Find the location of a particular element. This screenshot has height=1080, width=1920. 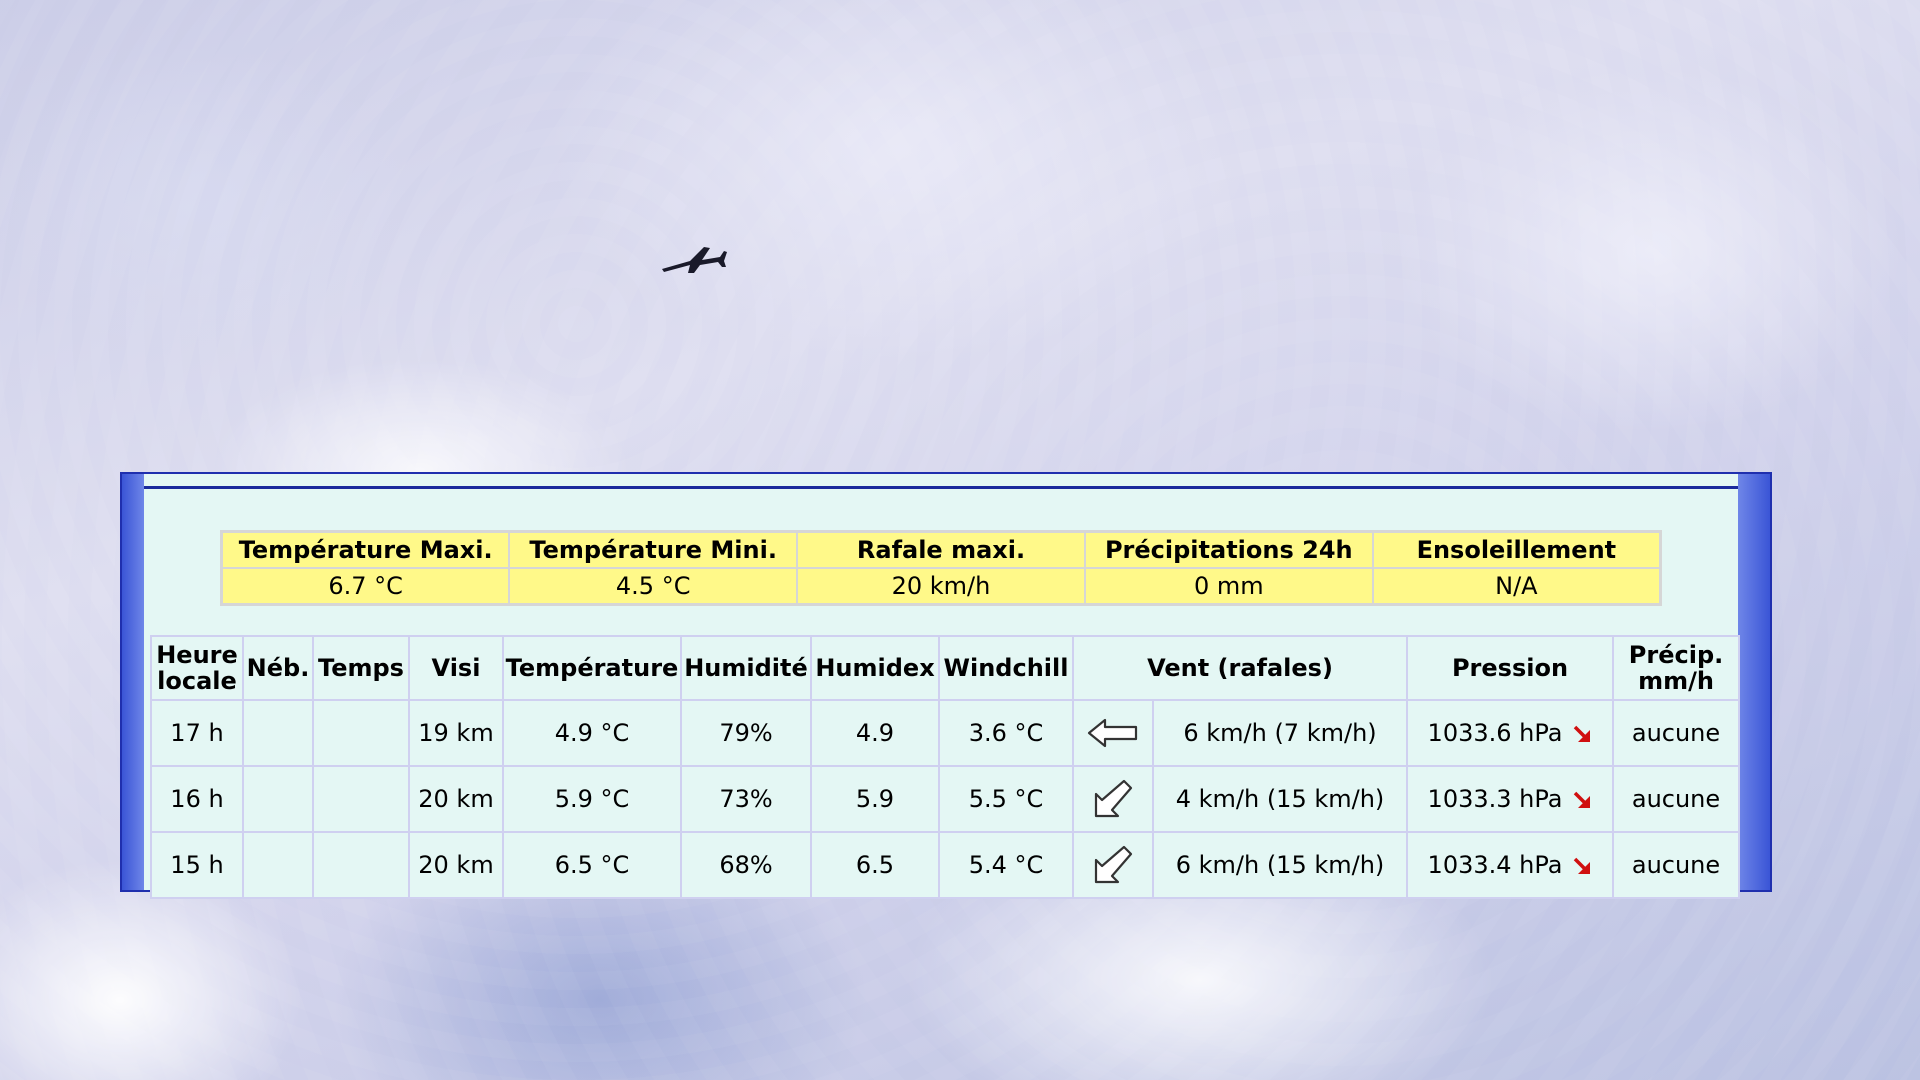

column-header-visi: Visi is located at coordinates (456, 668).